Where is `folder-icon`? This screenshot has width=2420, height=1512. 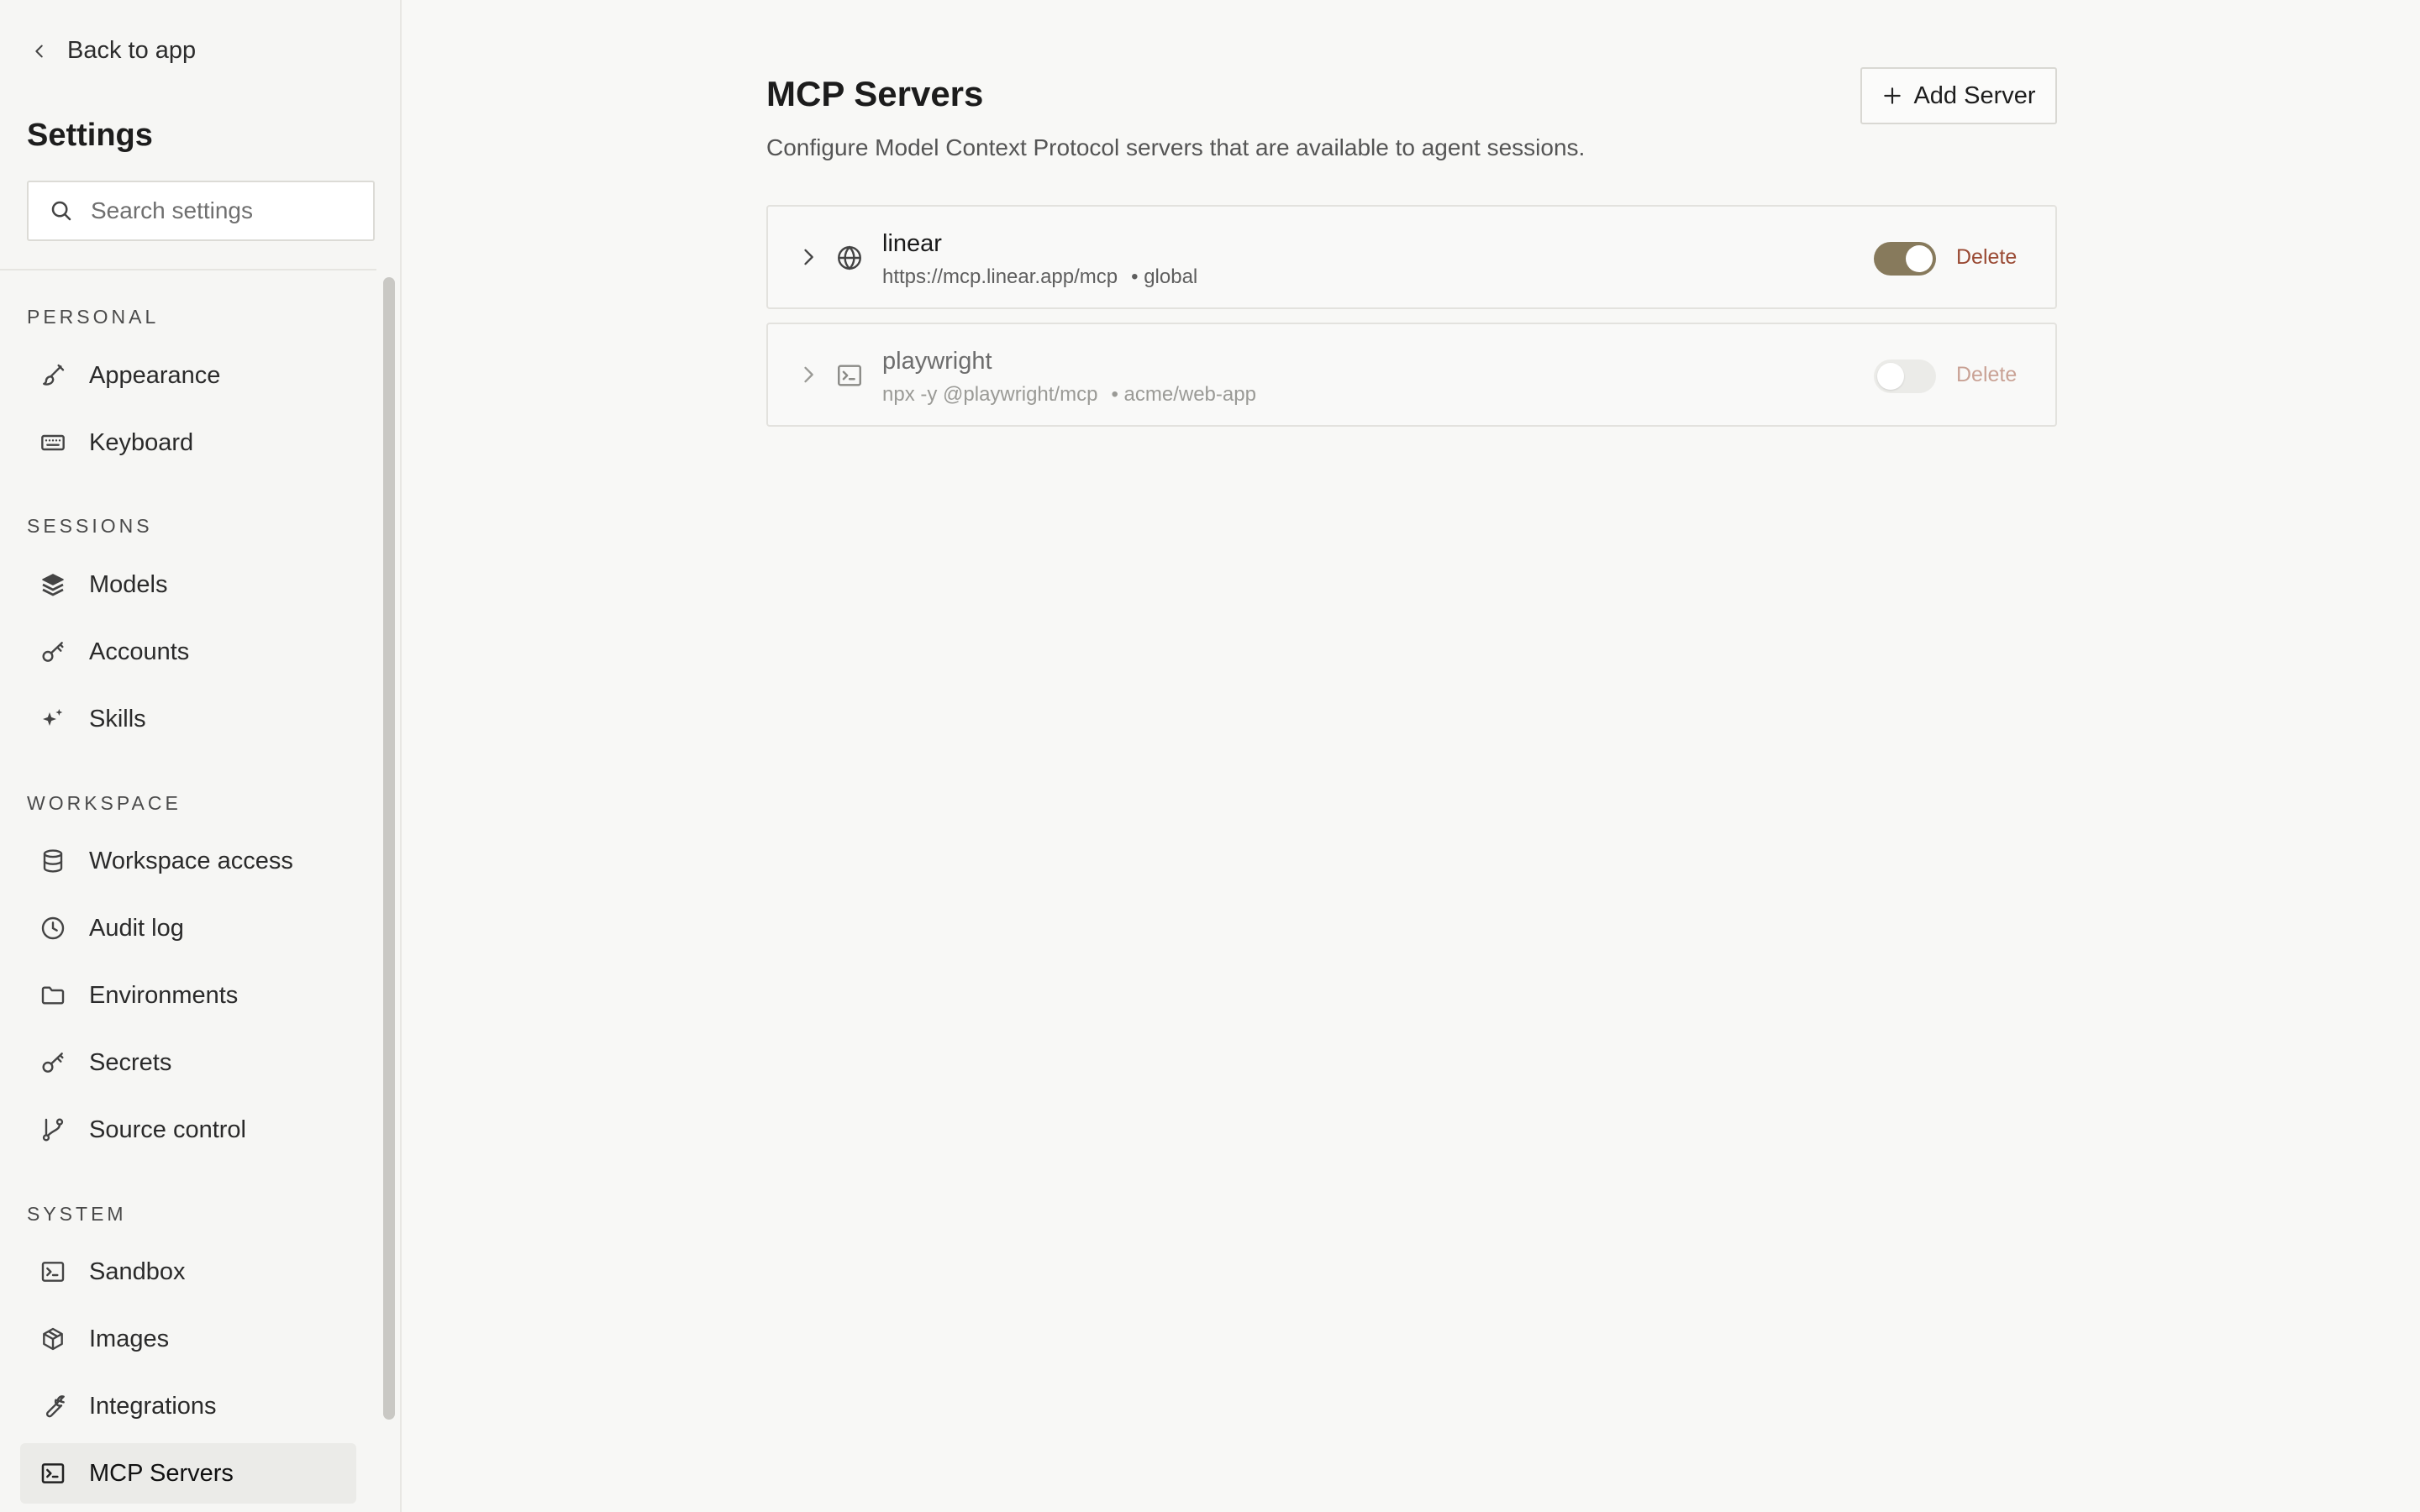 folder-icon is located at coordinates (53, 995).